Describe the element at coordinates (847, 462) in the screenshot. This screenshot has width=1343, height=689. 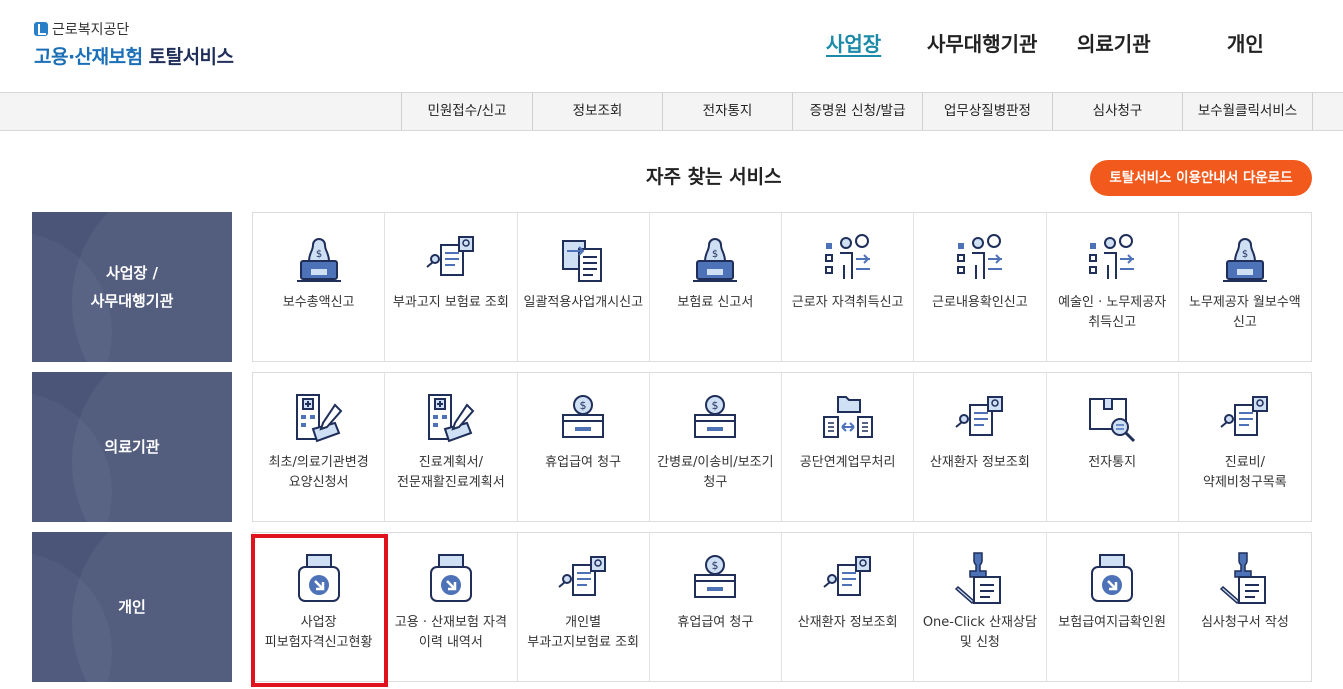
I see `service-tile-label: 공단연계업무처리` at that location.